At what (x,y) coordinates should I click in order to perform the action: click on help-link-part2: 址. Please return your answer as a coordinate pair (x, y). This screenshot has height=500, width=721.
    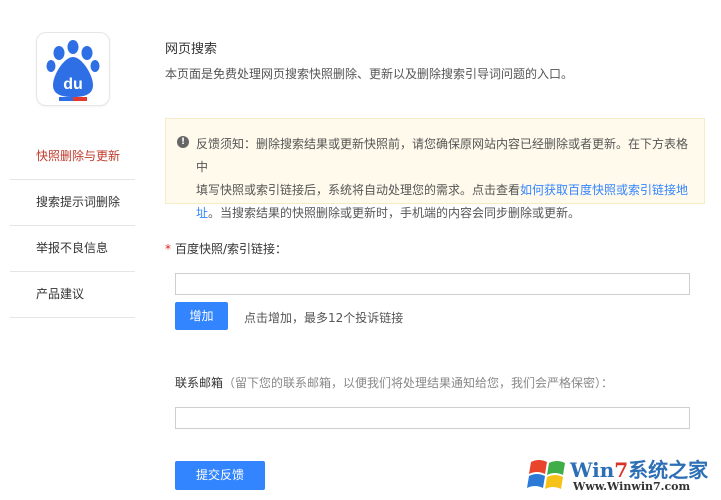
    Looking at the image, I should click on (202, 213).